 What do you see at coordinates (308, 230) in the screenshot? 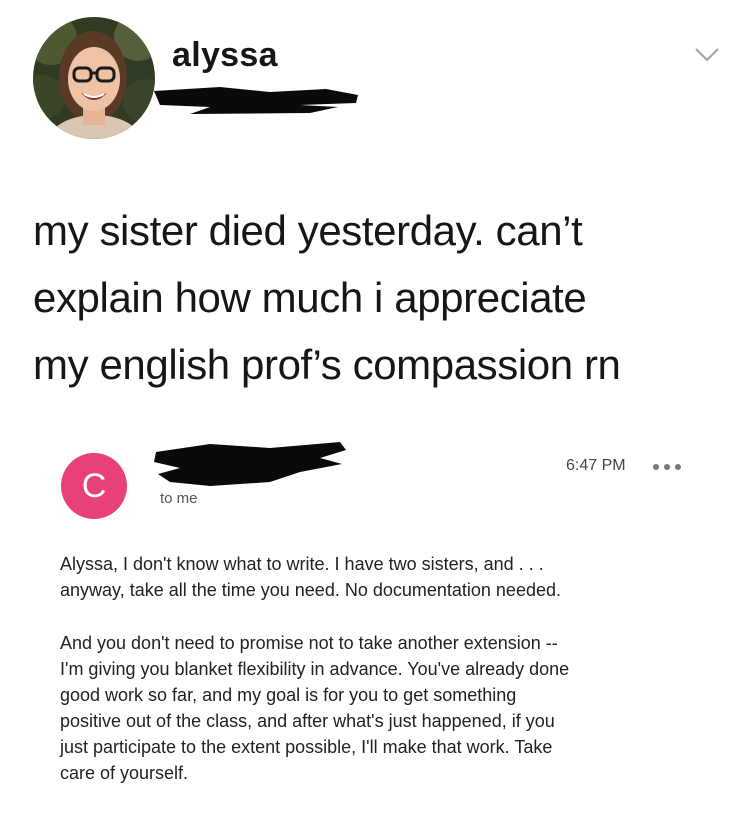
I see `tweet-text-line: my sister died yesterday. can’t` at bounding box center [308, 230].